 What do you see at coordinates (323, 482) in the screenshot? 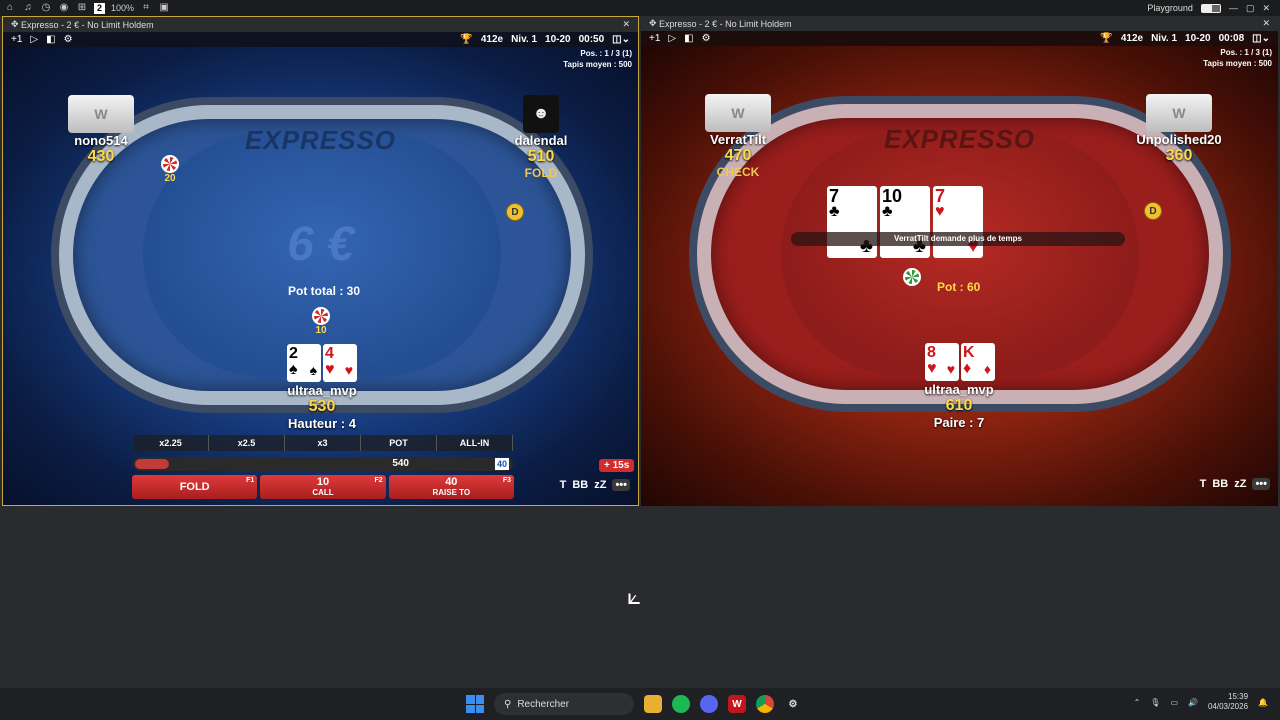
I see `call-amount: 10` at bounding box center [323, 482].